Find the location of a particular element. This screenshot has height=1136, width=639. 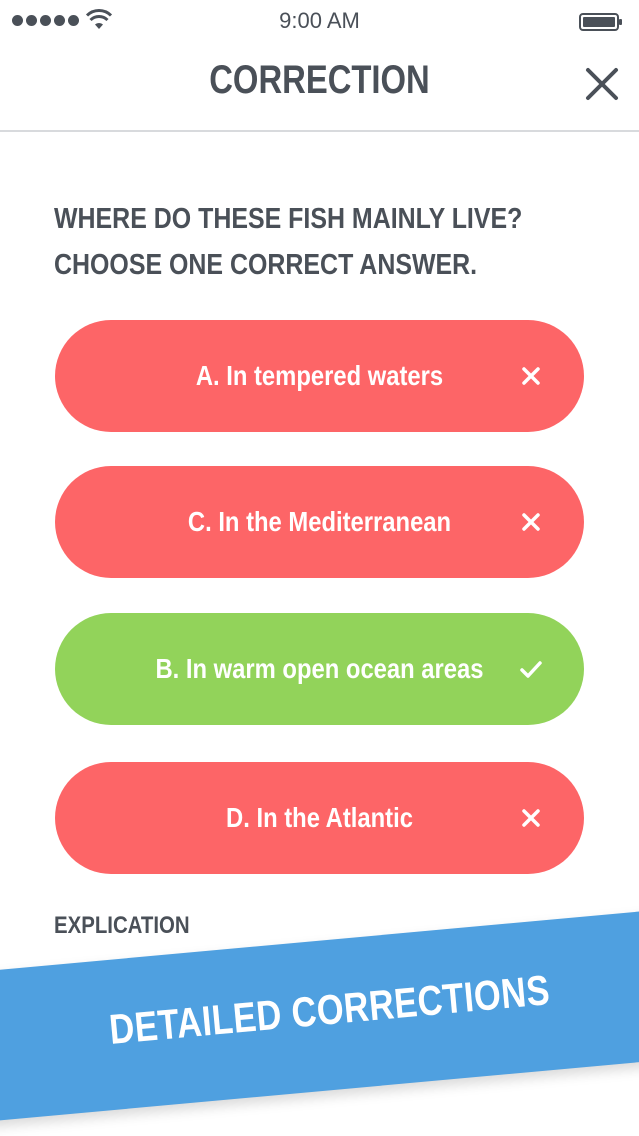

answer-label: C. In the Mediterranean is located at coordinates (319, 521).